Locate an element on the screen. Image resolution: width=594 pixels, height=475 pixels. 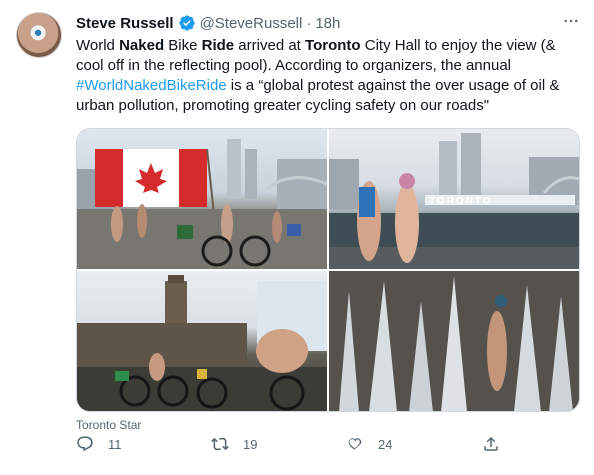
verified-badge-icon is located at coordinates (187, 23).